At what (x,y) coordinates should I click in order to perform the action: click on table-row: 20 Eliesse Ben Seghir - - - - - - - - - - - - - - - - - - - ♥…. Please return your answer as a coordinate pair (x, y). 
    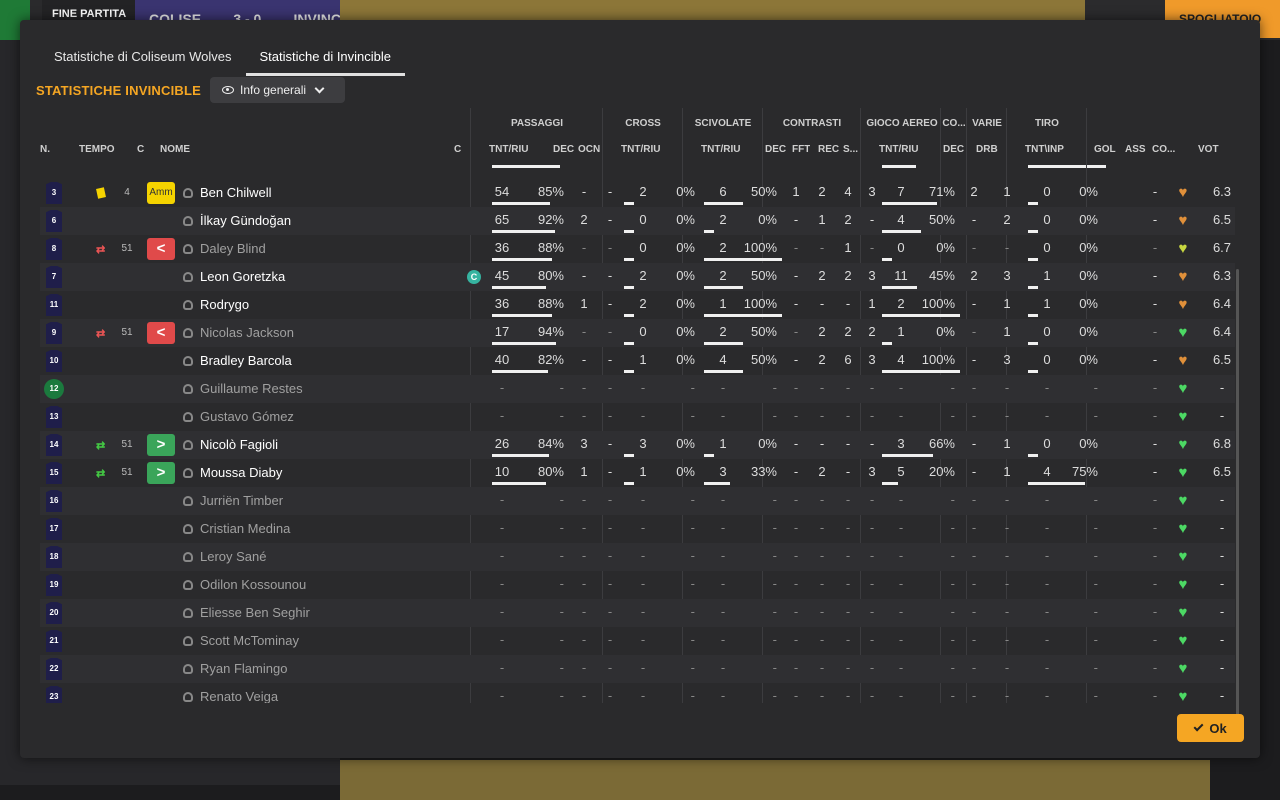
    Looking at the image, I should click on (637, 613).